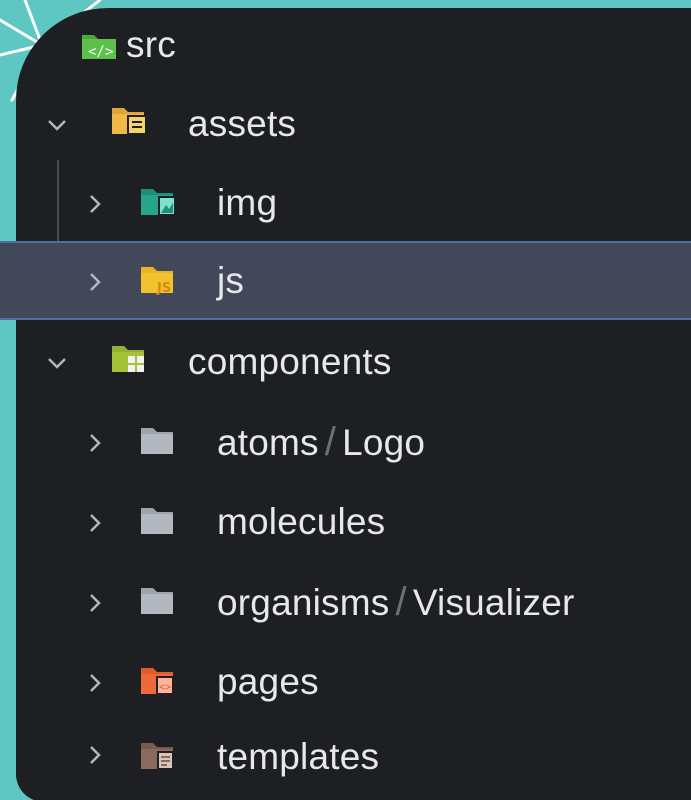  What do you see at coordinates (157, 756) in the screenshot?
I see `templates-folder-icon` at bounding box center [157, 756].